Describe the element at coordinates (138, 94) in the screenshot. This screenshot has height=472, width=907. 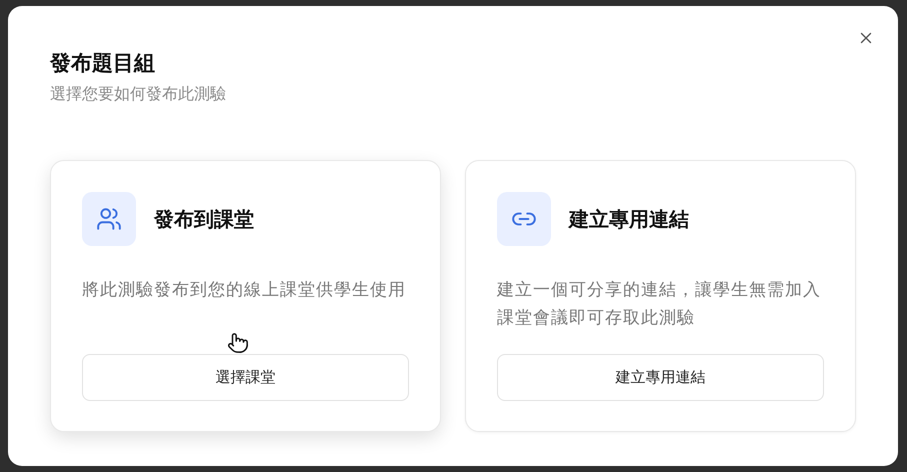
I see `dialog-subtitle: 選擇您要如何發布此測驗` at that location.